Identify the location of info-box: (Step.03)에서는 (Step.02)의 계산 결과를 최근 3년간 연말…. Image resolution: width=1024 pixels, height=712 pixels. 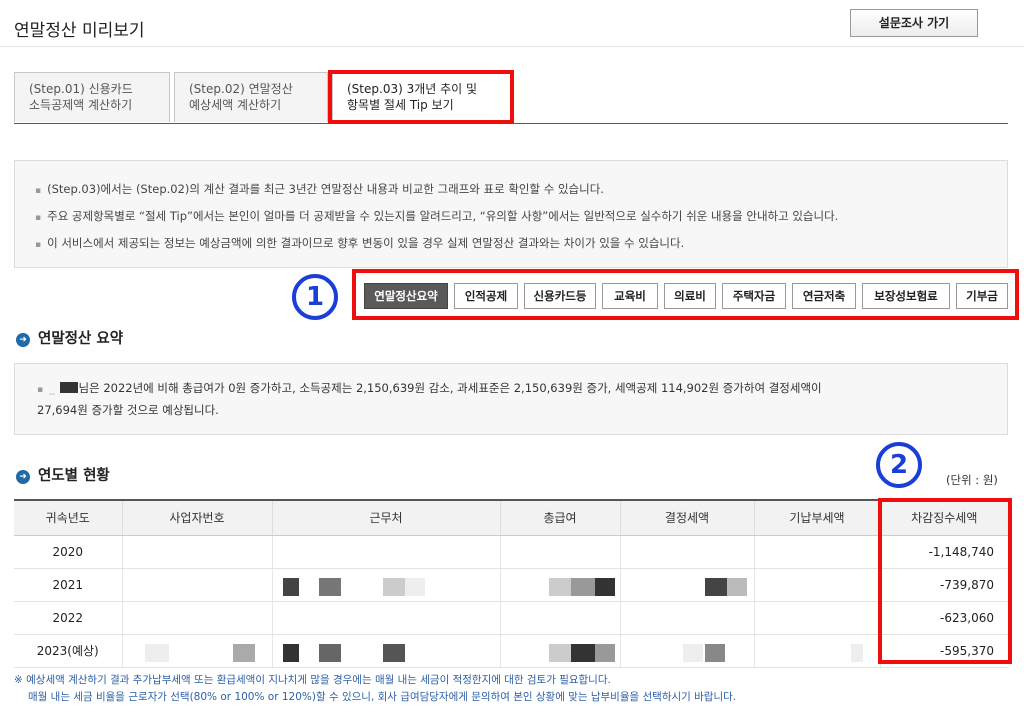
(511, 214).